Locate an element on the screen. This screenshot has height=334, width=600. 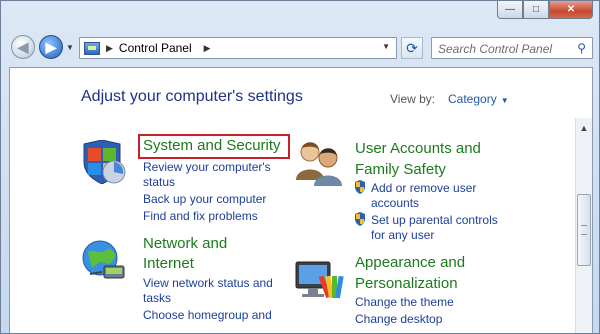
review-status-link-cont: status is located at coordinates (159, 182).